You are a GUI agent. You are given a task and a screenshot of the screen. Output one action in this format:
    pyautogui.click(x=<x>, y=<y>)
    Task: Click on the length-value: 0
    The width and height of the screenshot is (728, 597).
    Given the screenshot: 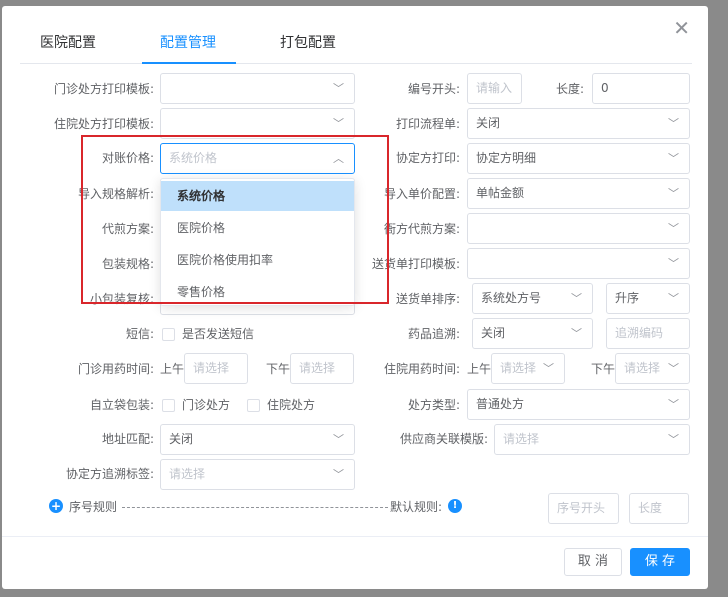 What is the action you would take?
    pyautogui.click(x=605, y=88)
    